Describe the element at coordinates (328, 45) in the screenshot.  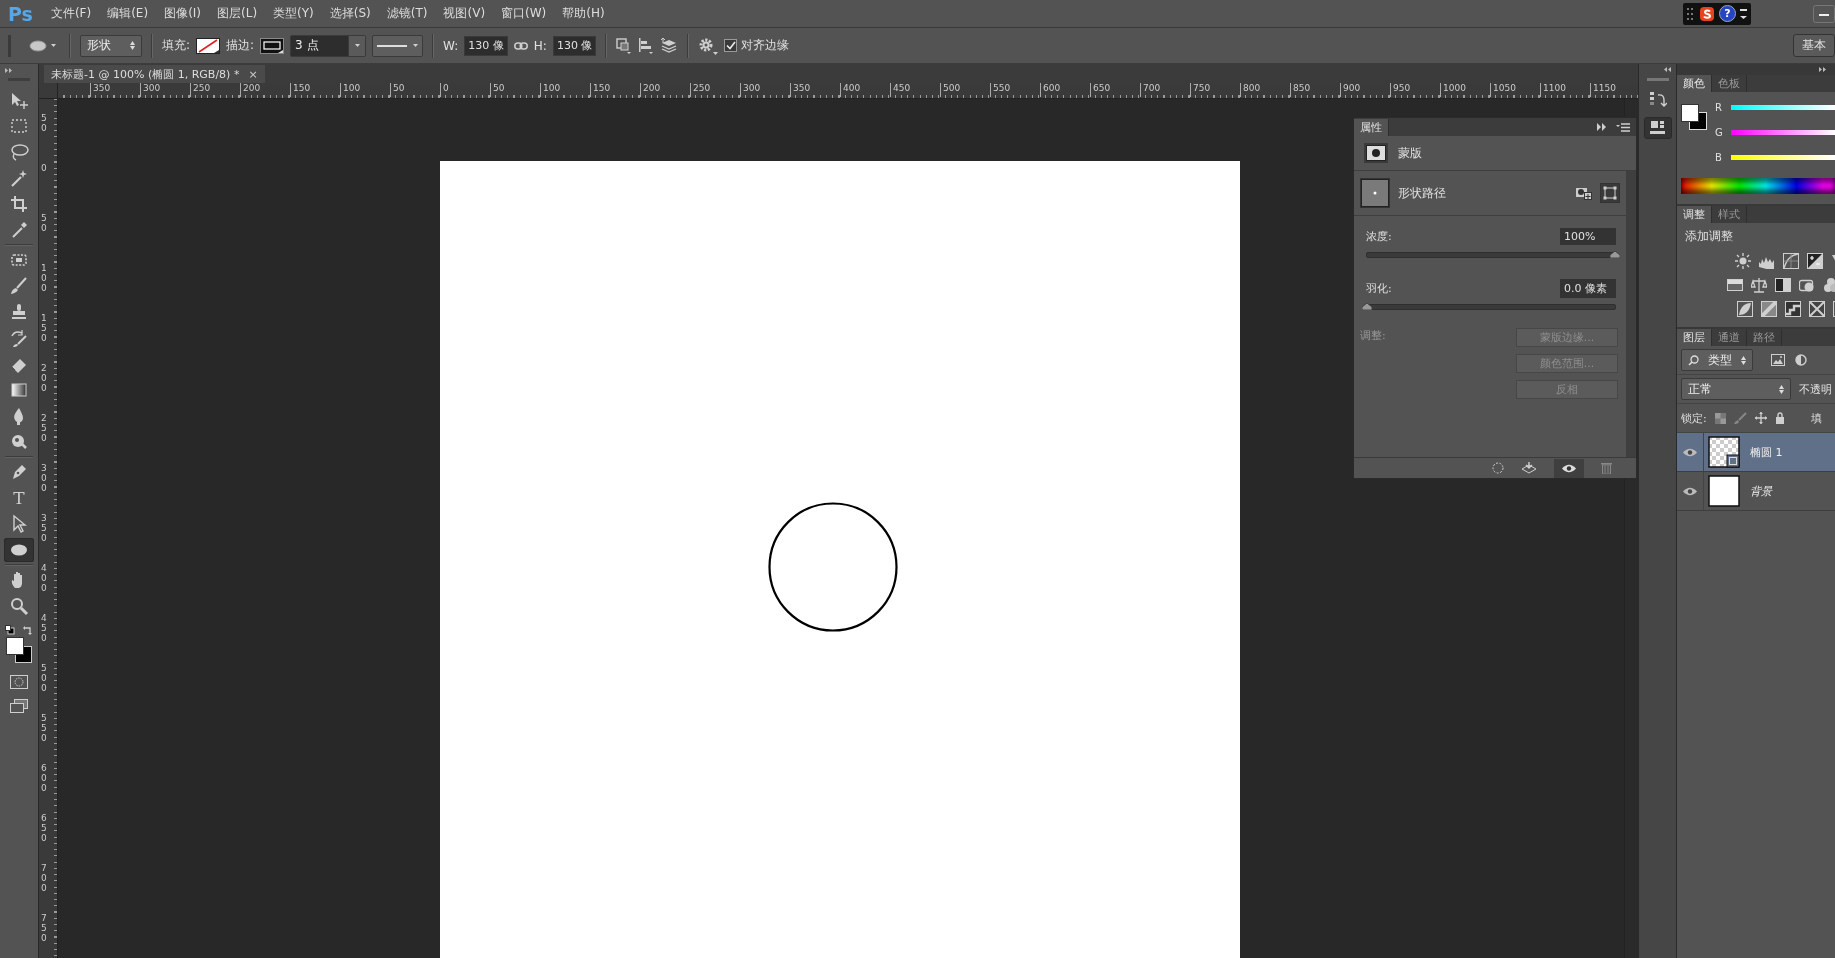
I see `stroke-width-field: 3 点` at that location.